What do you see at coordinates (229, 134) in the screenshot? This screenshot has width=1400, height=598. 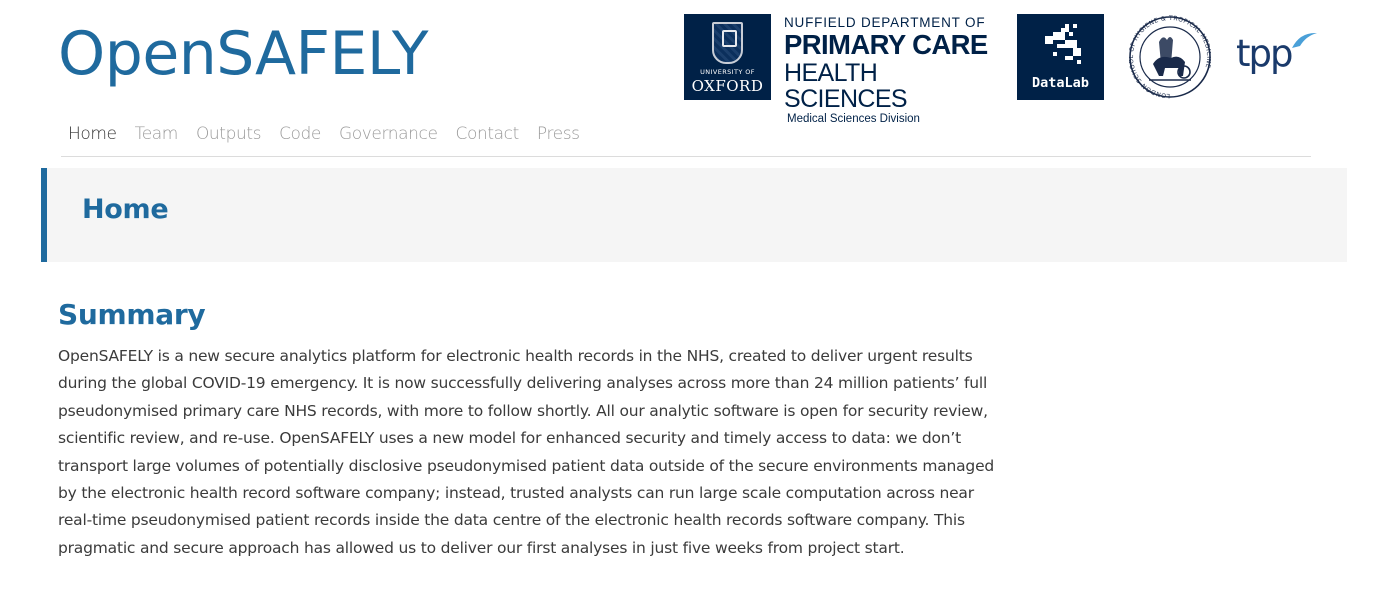 I see `nav-item-outputs: Outputs` at bounding box center [229, 134].